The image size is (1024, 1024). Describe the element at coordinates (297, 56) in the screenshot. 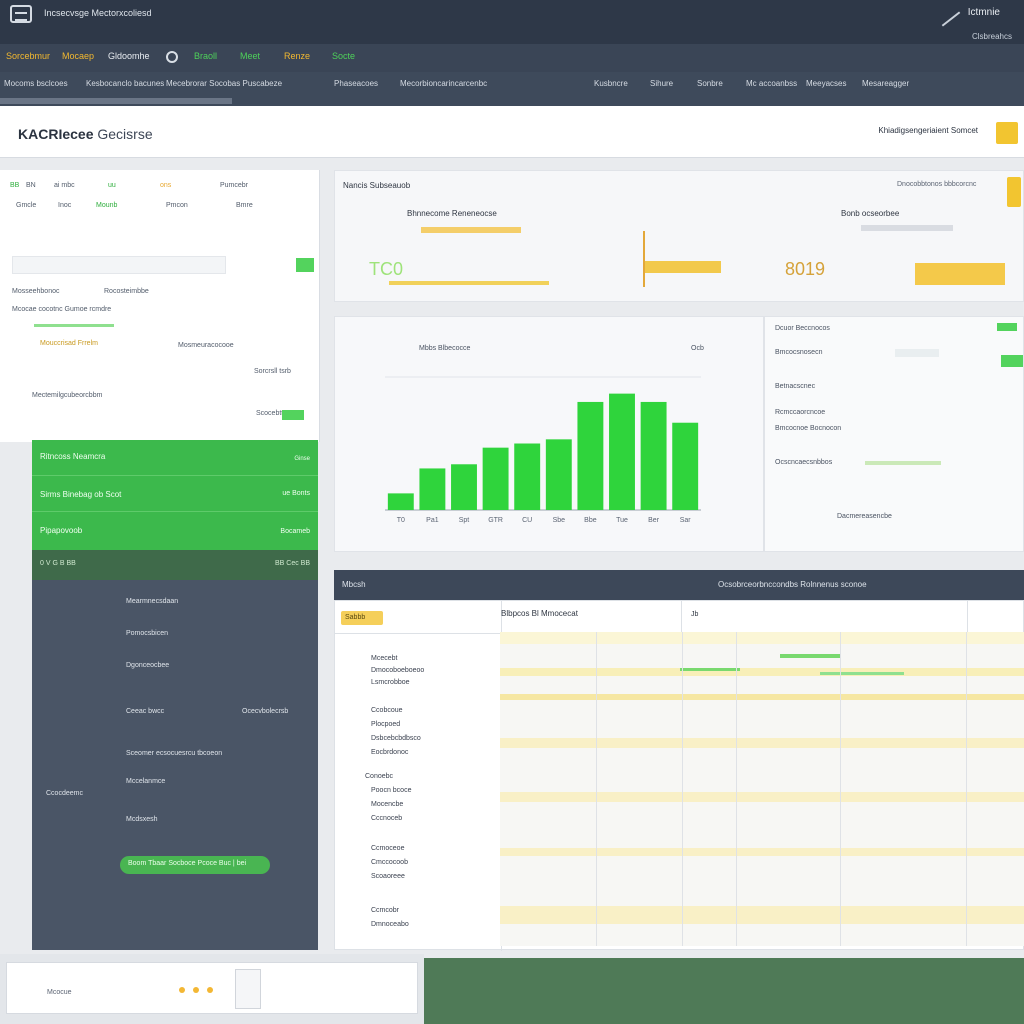

I see `menu-item: Renze` at that location.